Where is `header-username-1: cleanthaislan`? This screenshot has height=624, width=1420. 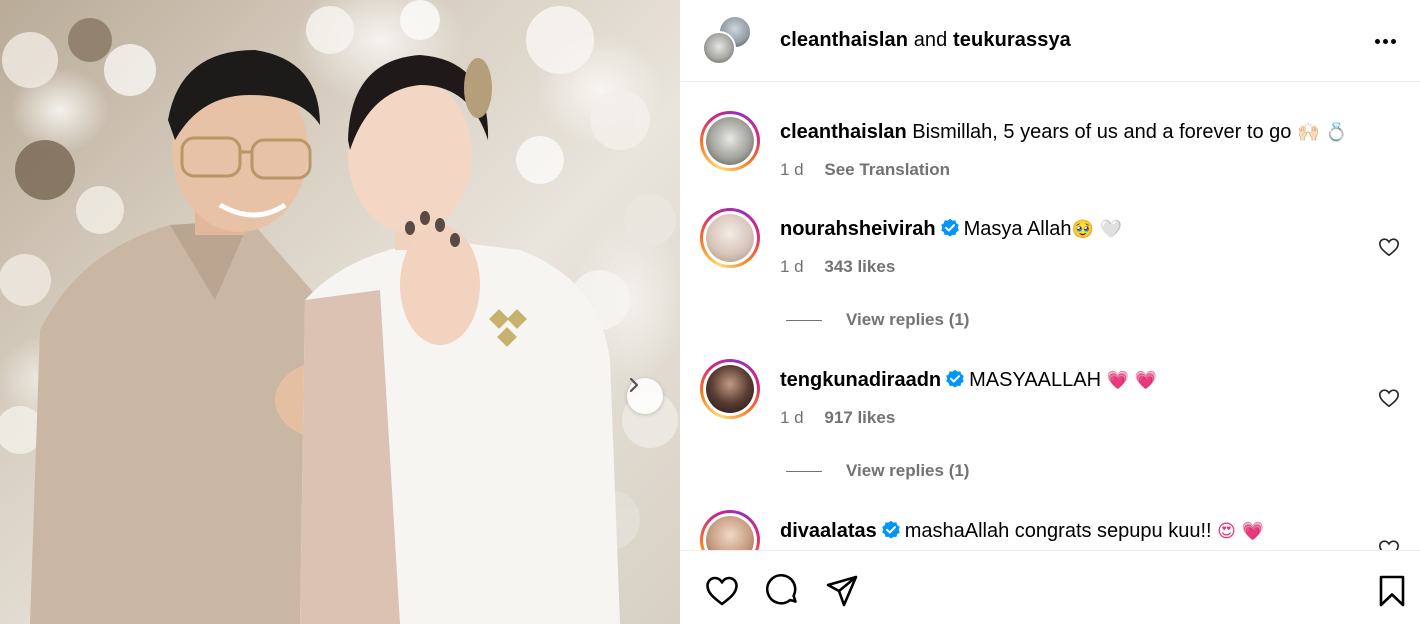
header-username-1: cleanthaislan is located at coordinates (844, 40).